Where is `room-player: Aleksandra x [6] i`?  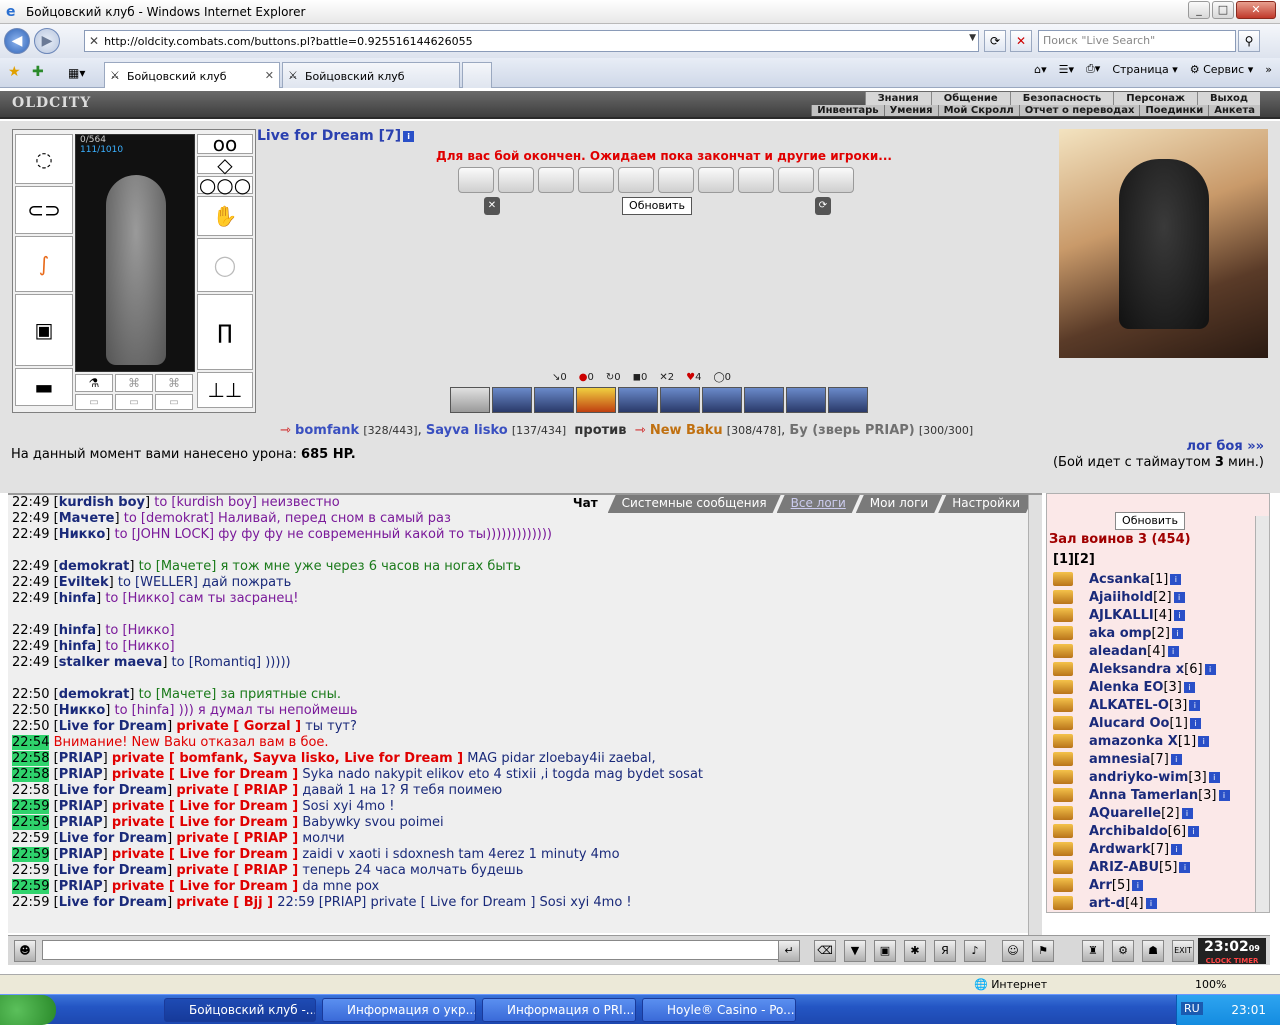 room-player: Aleksandra x [6] i is located at coordinates (1153, 669).